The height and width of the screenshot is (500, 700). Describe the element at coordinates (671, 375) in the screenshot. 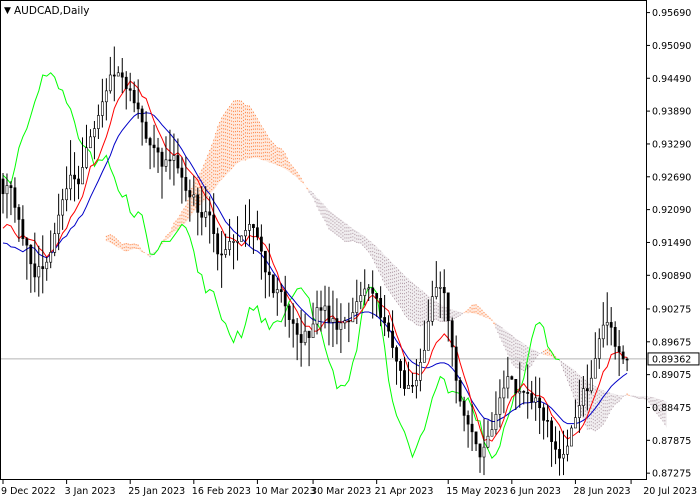

I see `y-tick-label: 0.89075` at that location.